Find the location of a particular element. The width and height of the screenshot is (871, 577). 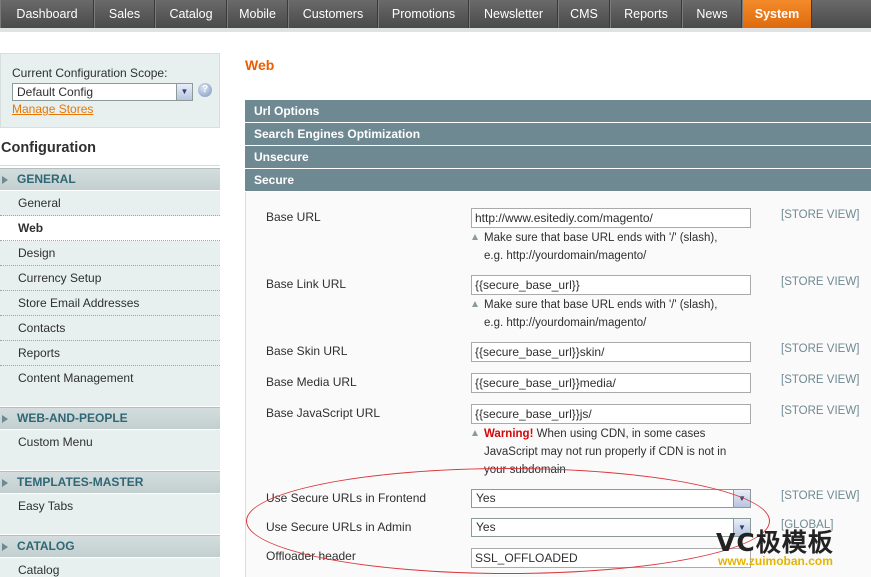

field-label: Base URL is located at coordinates (293, 217).